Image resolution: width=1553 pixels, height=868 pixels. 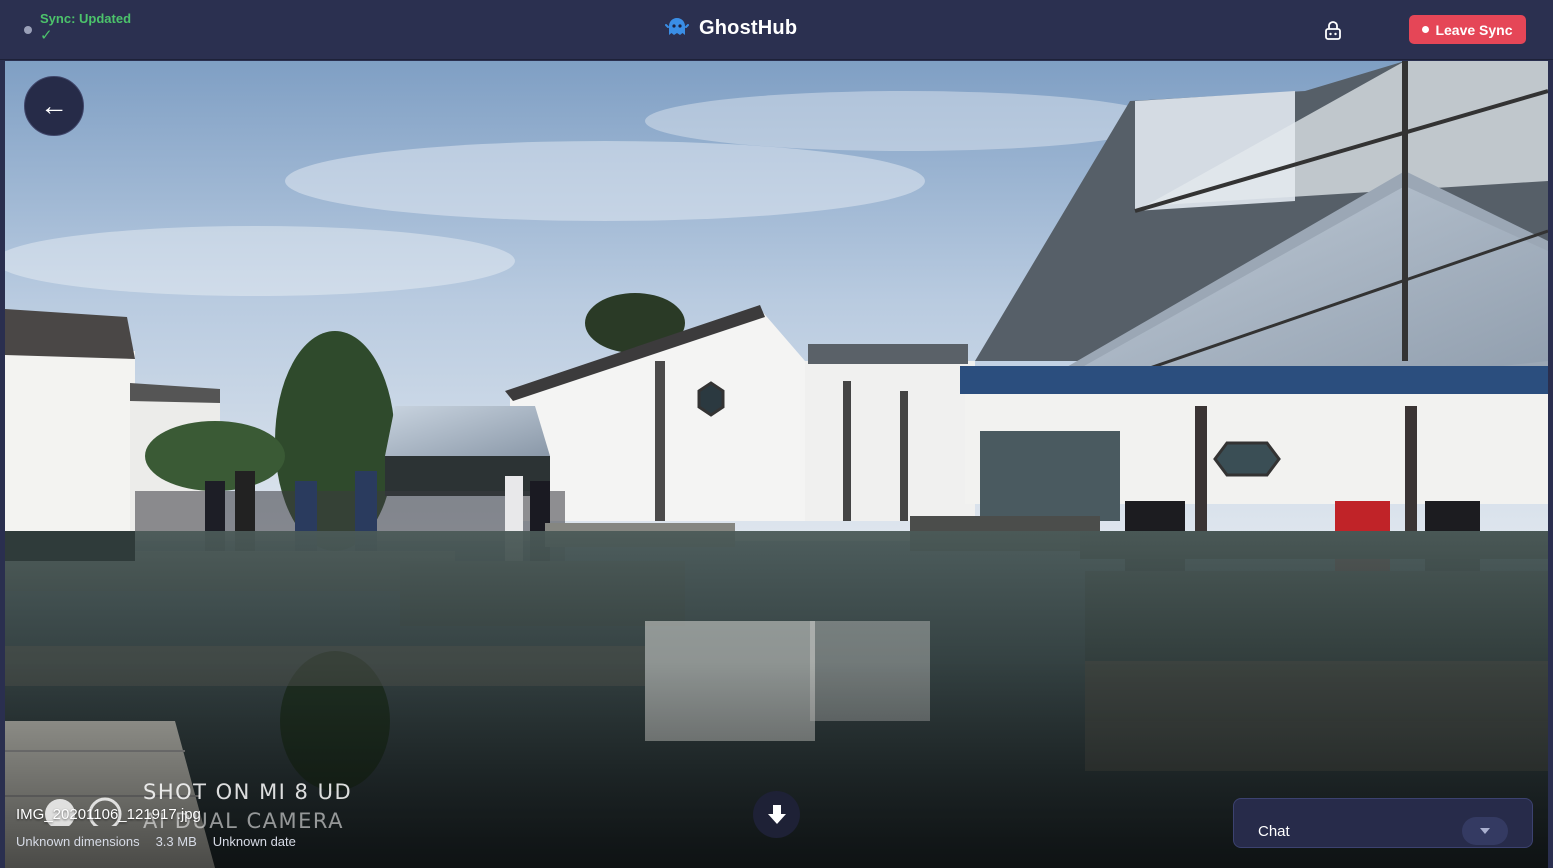 I want to click on brand: GhostHub, so click(x=731, y=28).